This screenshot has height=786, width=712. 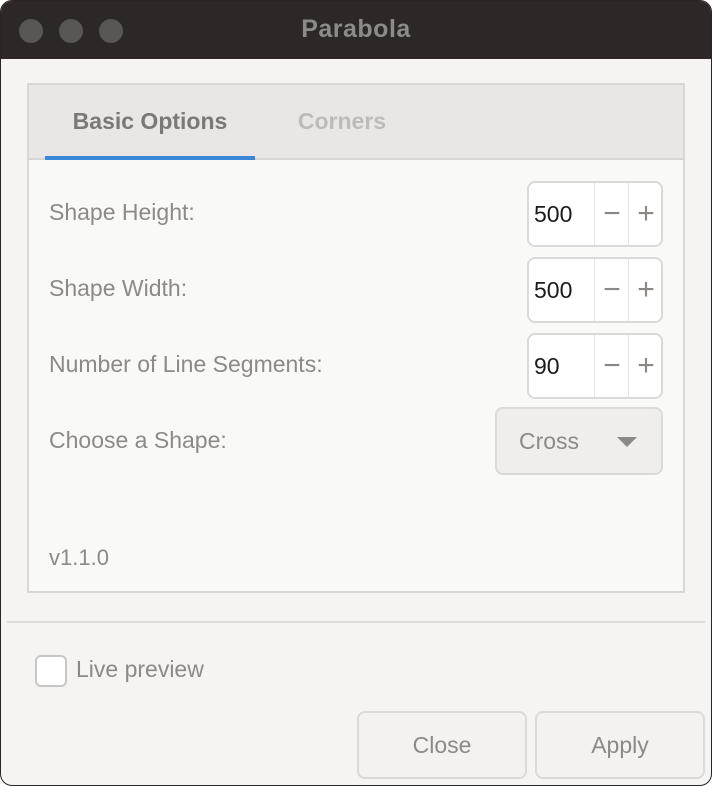 I want to click on tab-corners: Corners, so click(x=342, y=121).